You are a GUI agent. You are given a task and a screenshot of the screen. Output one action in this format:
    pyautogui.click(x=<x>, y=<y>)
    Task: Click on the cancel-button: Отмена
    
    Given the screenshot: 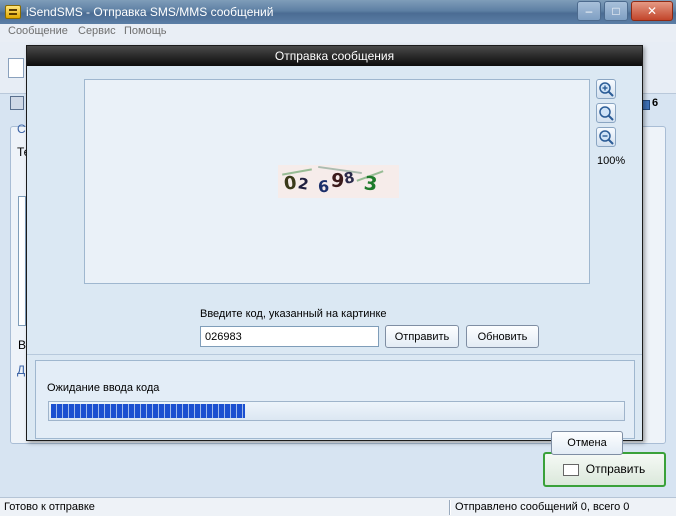 What is the action you would take?
    pyautogui.click(x=587, y=443)
    